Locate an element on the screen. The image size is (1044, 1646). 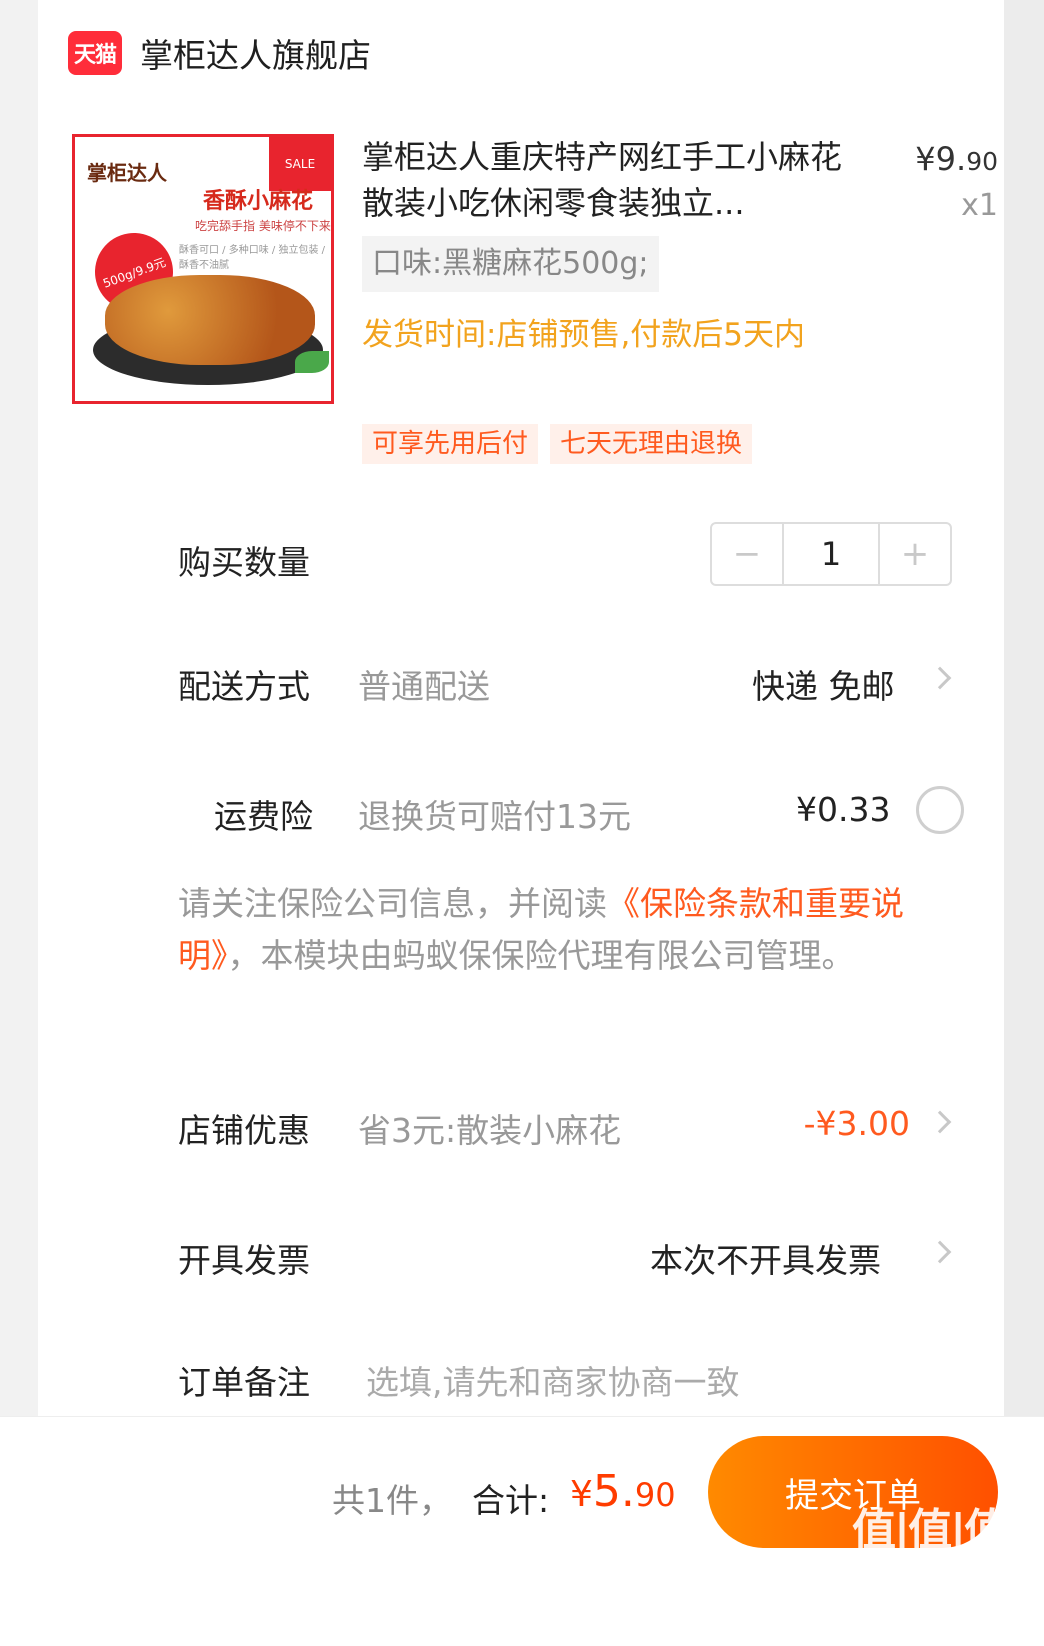
ship-time: 发货时间:店铺预售,付款后5天内 is located at coordinates (584, 335).